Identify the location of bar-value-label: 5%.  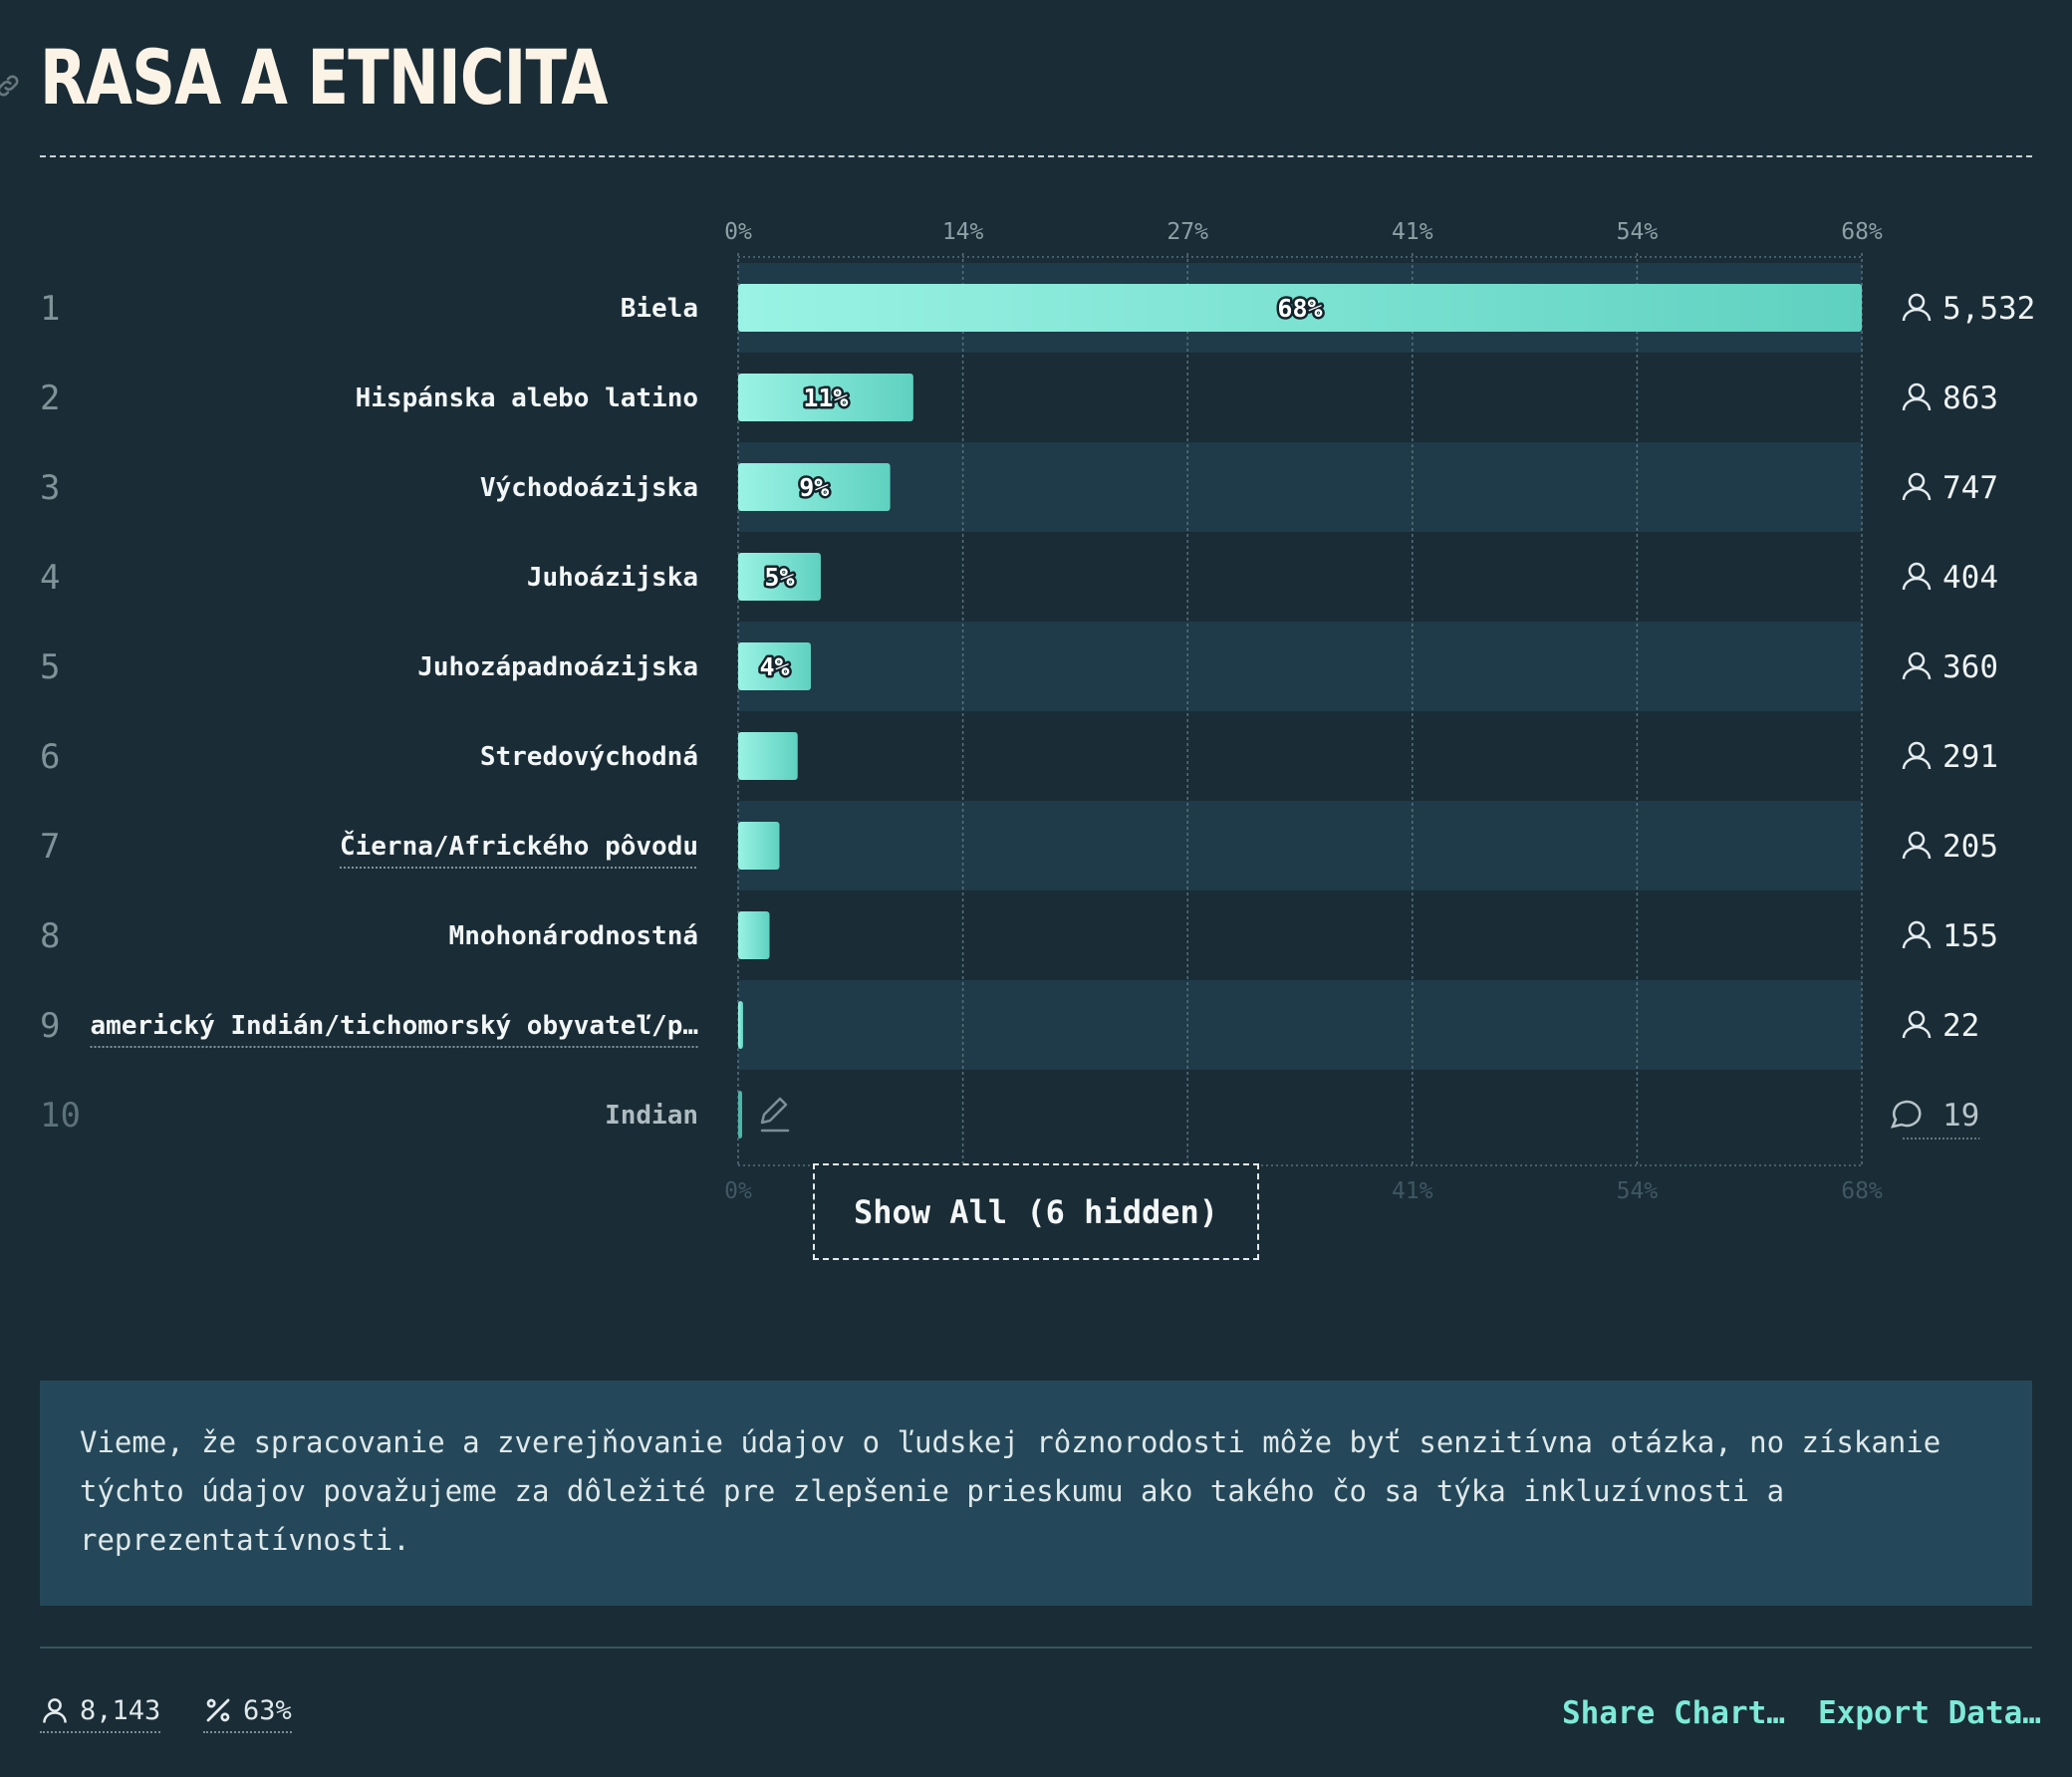
(779, 577).